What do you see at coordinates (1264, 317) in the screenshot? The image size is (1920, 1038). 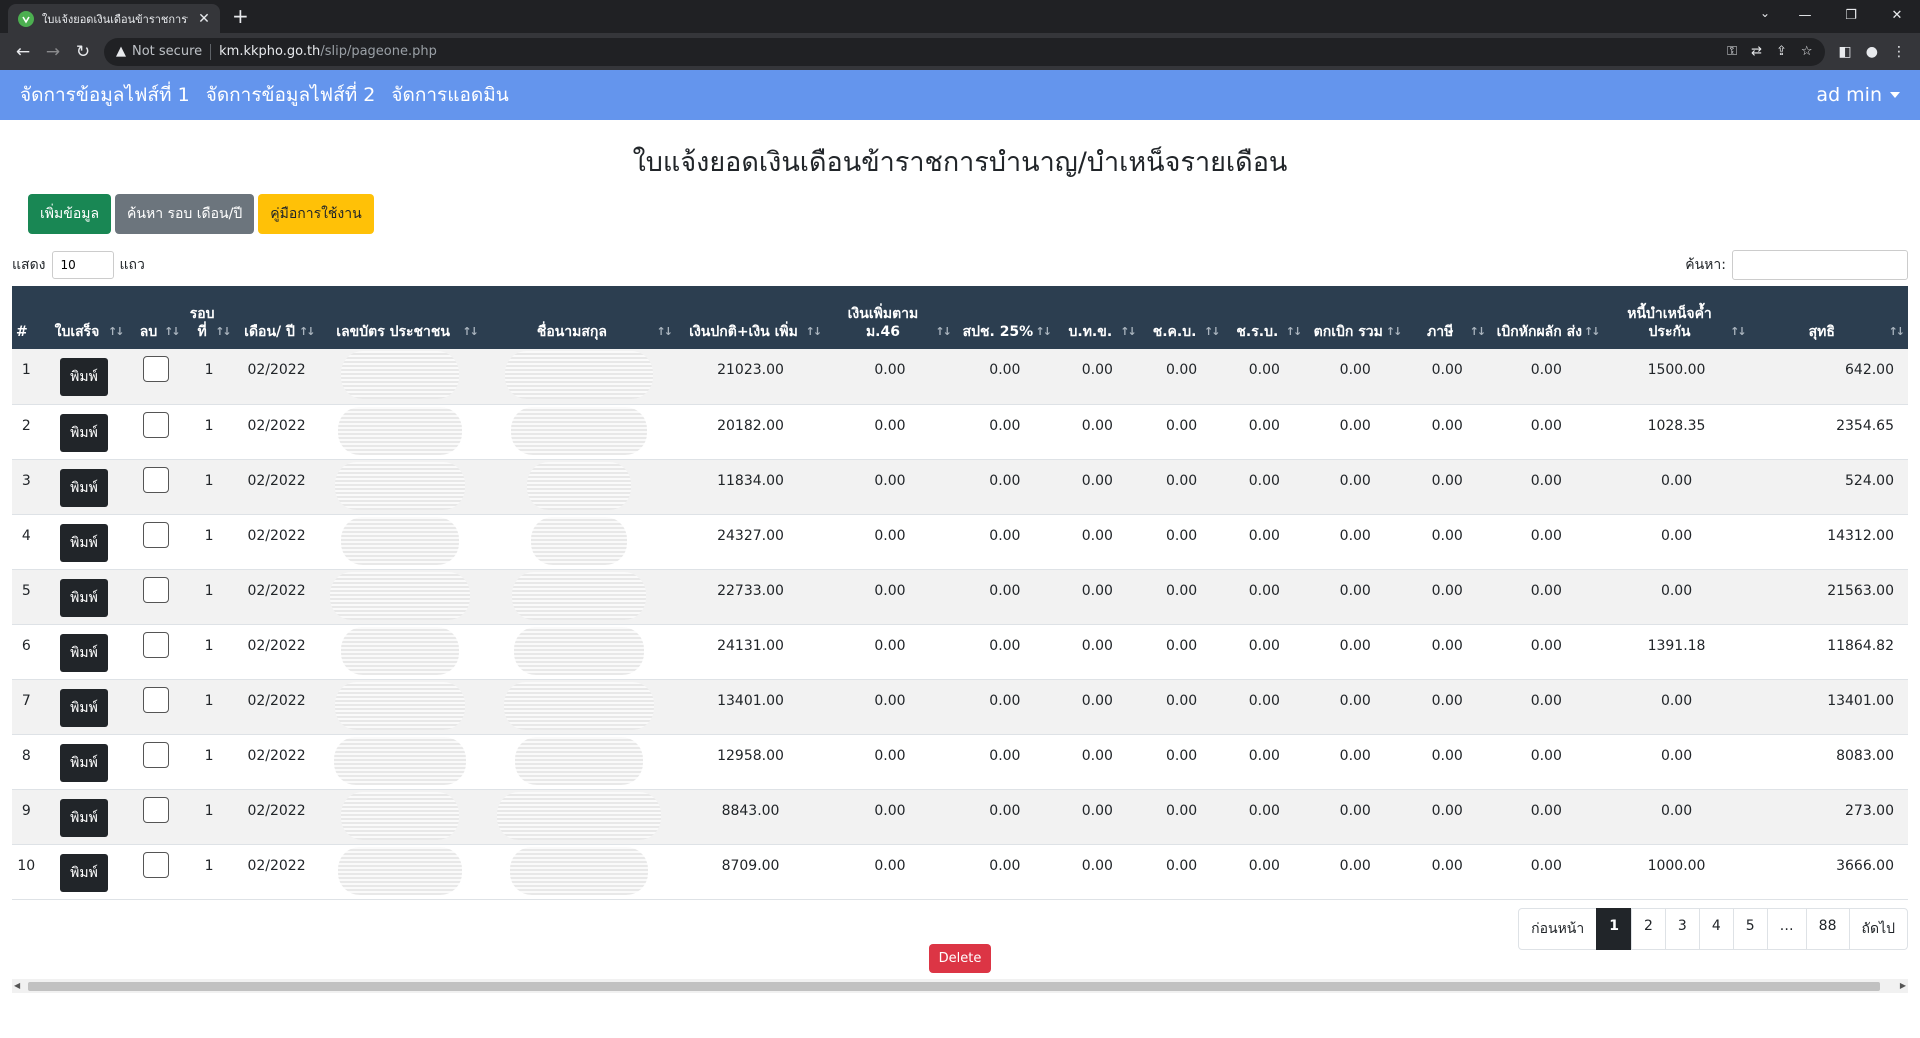 I see `header-col-crb: ช.ร.บ. ↑↓` at bounding box center [1264, 317].